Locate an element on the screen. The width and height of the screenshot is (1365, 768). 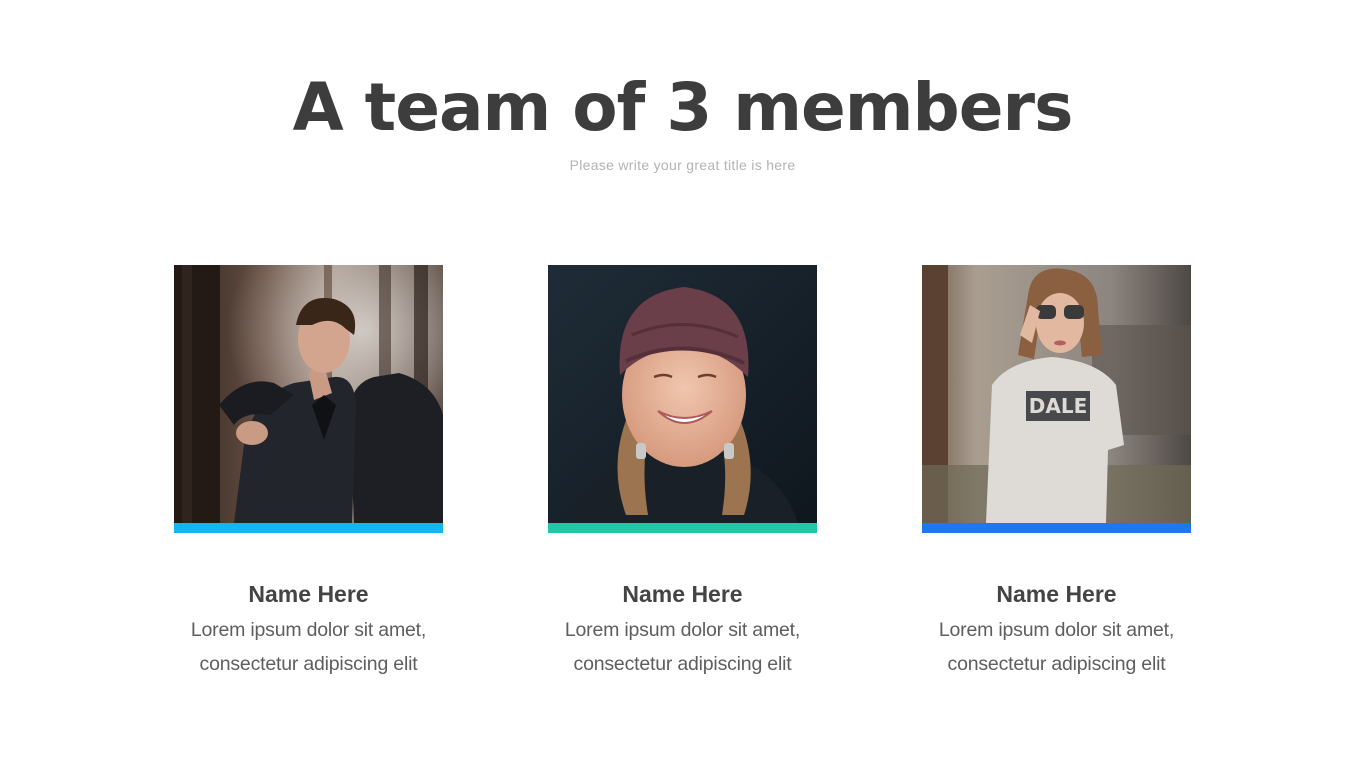
woman-sunglasses-portrait-photo: DALE is located at coordinates (1056, 394).